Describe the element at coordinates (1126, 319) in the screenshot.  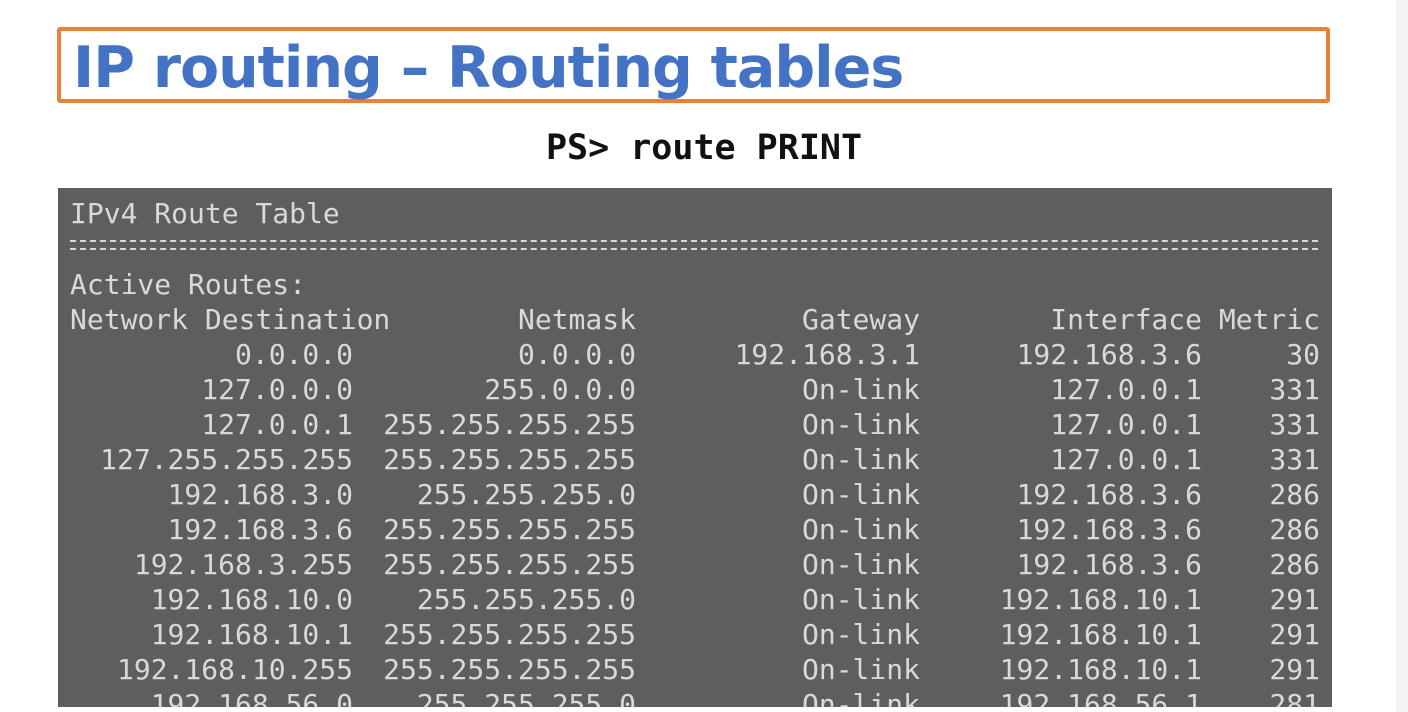
I see `header-interface: Interface` at that location.